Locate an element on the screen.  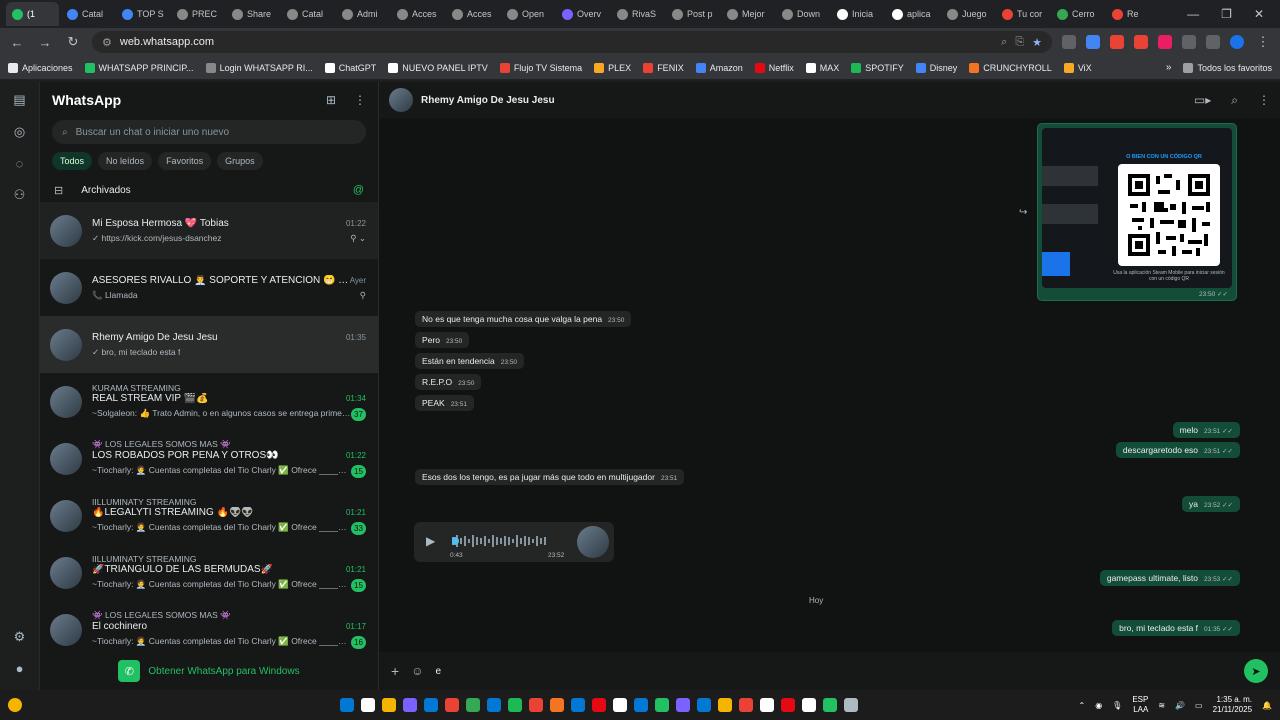
settings-icon: ⚙ is located at coordinates (20, 637).